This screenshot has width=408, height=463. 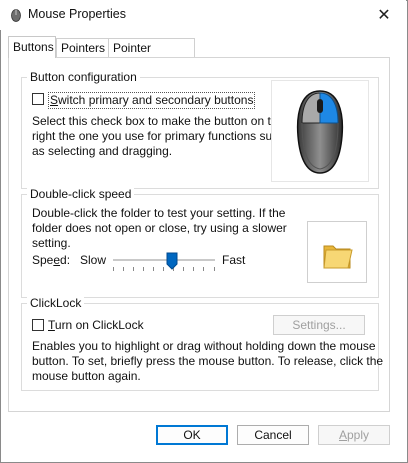 I want to click on button-config-description-3: as selecting and dragging., so click(x=102, y=151).